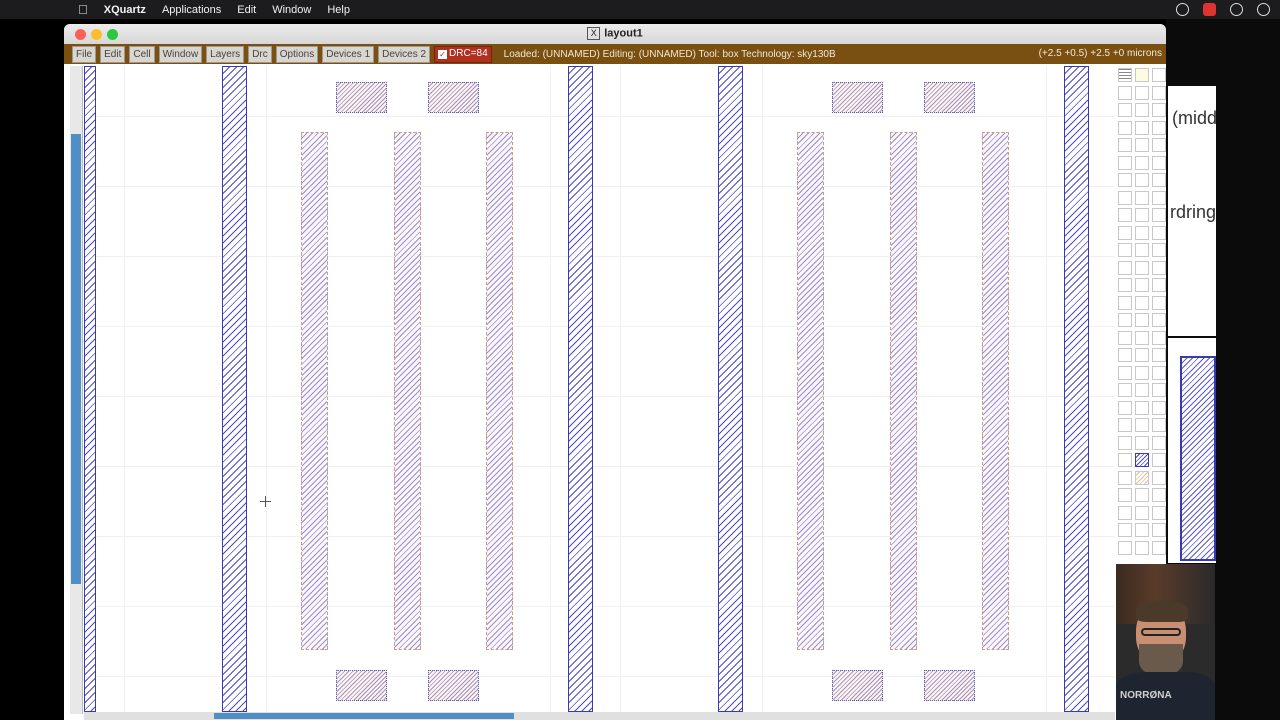 The width and height of the screenshot is (1280, 720). I want to click on title-bar: Xlayout1, so click(615, 34).